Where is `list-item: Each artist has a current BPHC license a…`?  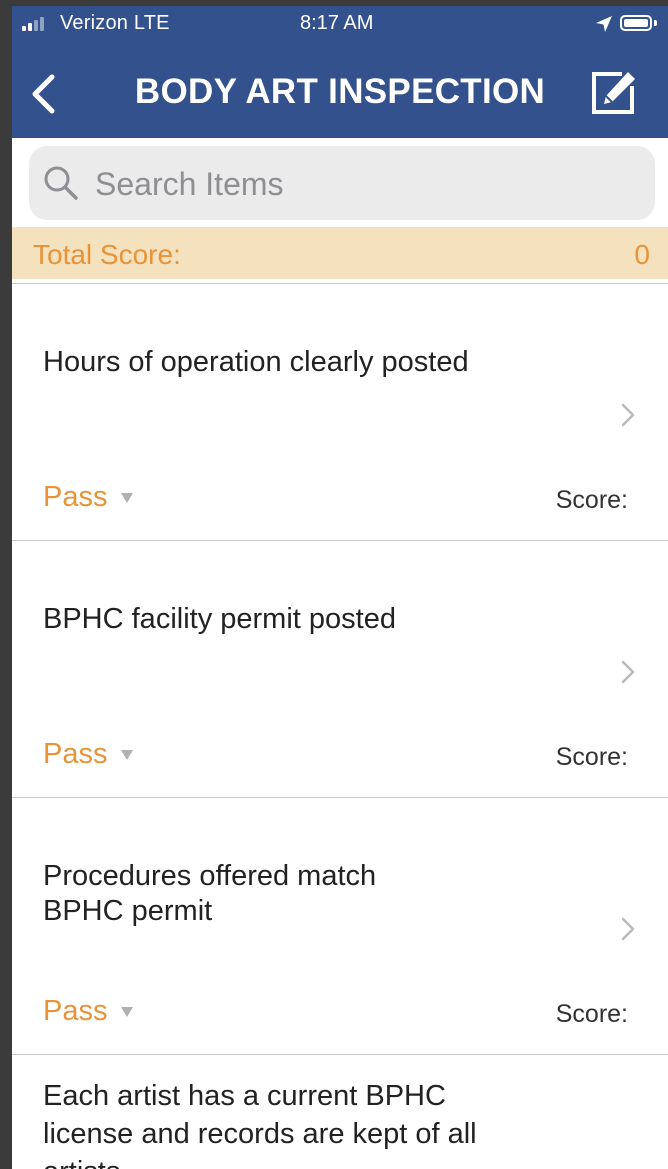 list-item: Each artist has a current BPHC license a… is located at coordinates (340, 1112).